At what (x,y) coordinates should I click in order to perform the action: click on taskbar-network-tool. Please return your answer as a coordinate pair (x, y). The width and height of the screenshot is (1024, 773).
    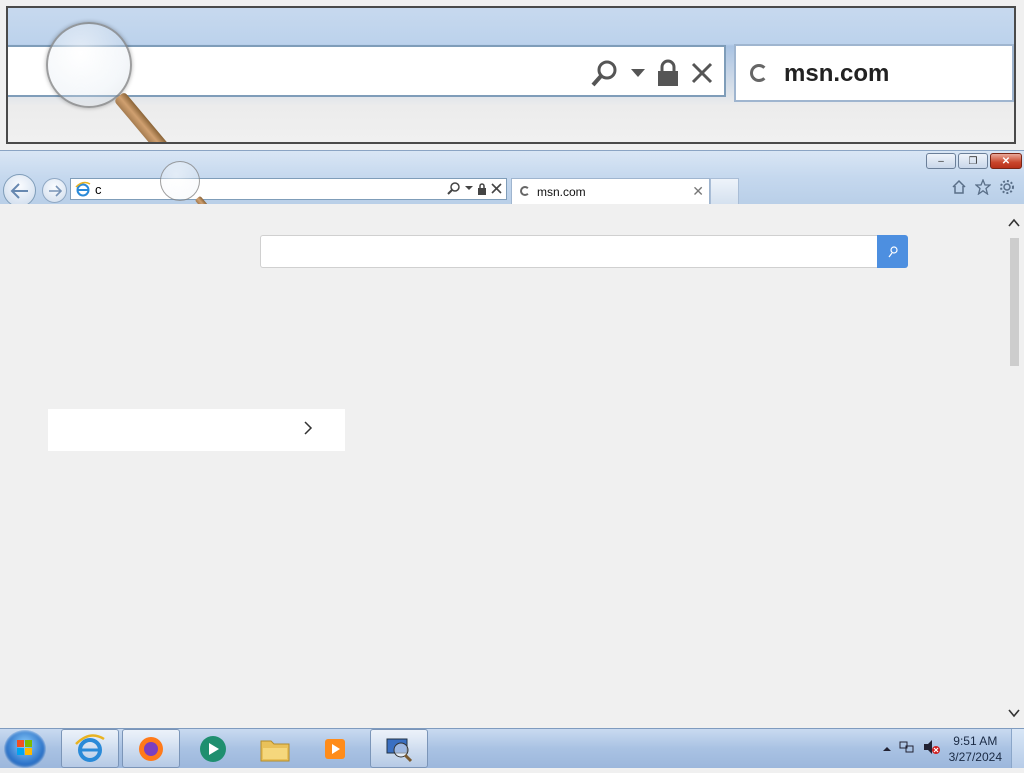
    Looking at the image, I should click on (399, 748).